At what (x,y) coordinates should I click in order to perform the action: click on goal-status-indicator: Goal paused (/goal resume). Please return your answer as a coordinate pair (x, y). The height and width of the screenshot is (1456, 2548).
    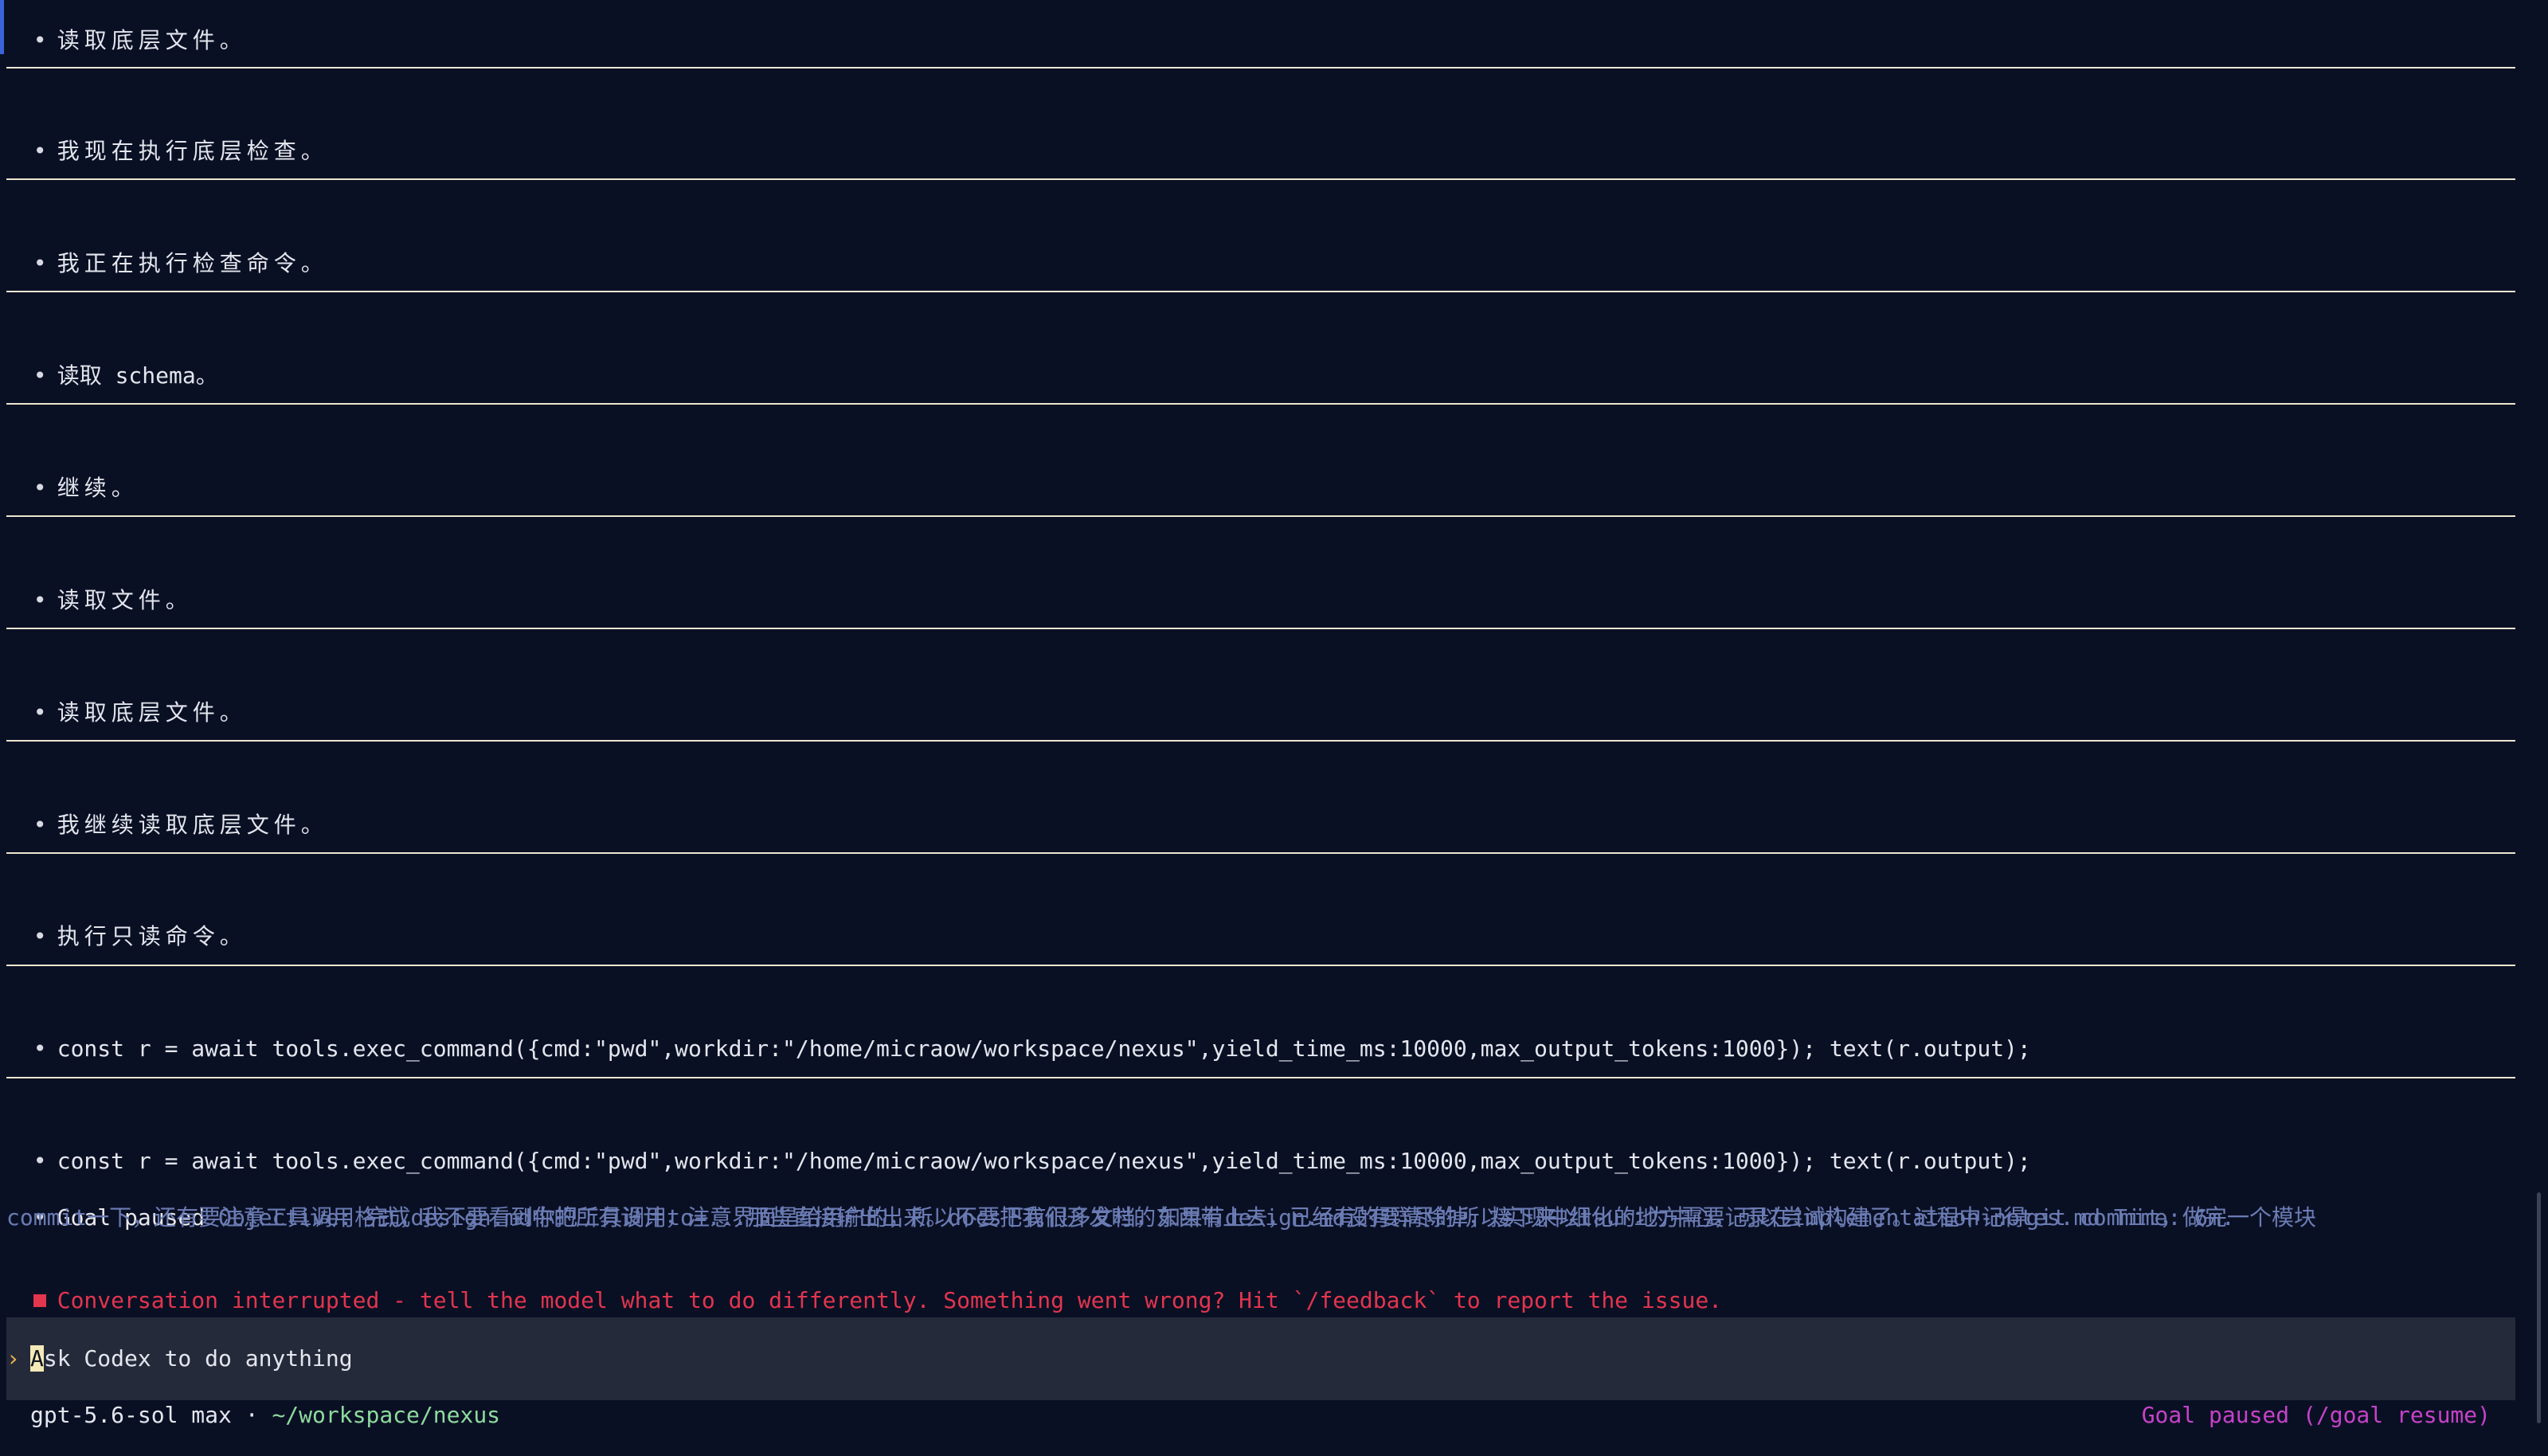
    Looking at the image, I should click on (2316, 1415).